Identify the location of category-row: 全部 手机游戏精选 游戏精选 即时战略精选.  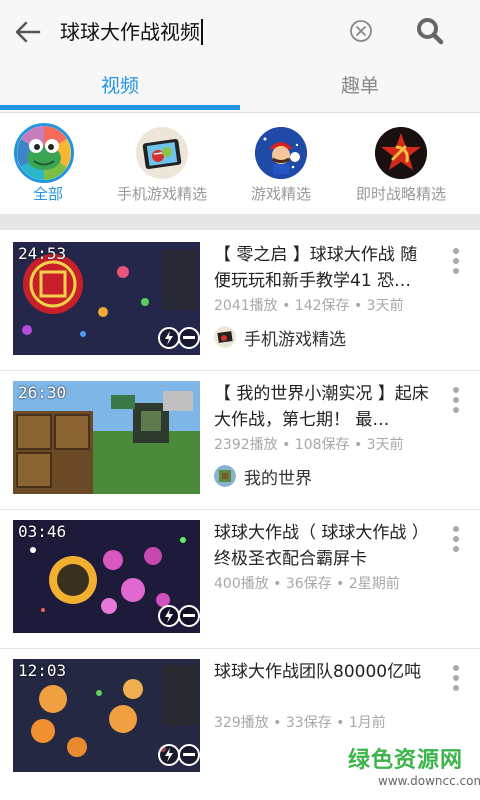
(240, 163).